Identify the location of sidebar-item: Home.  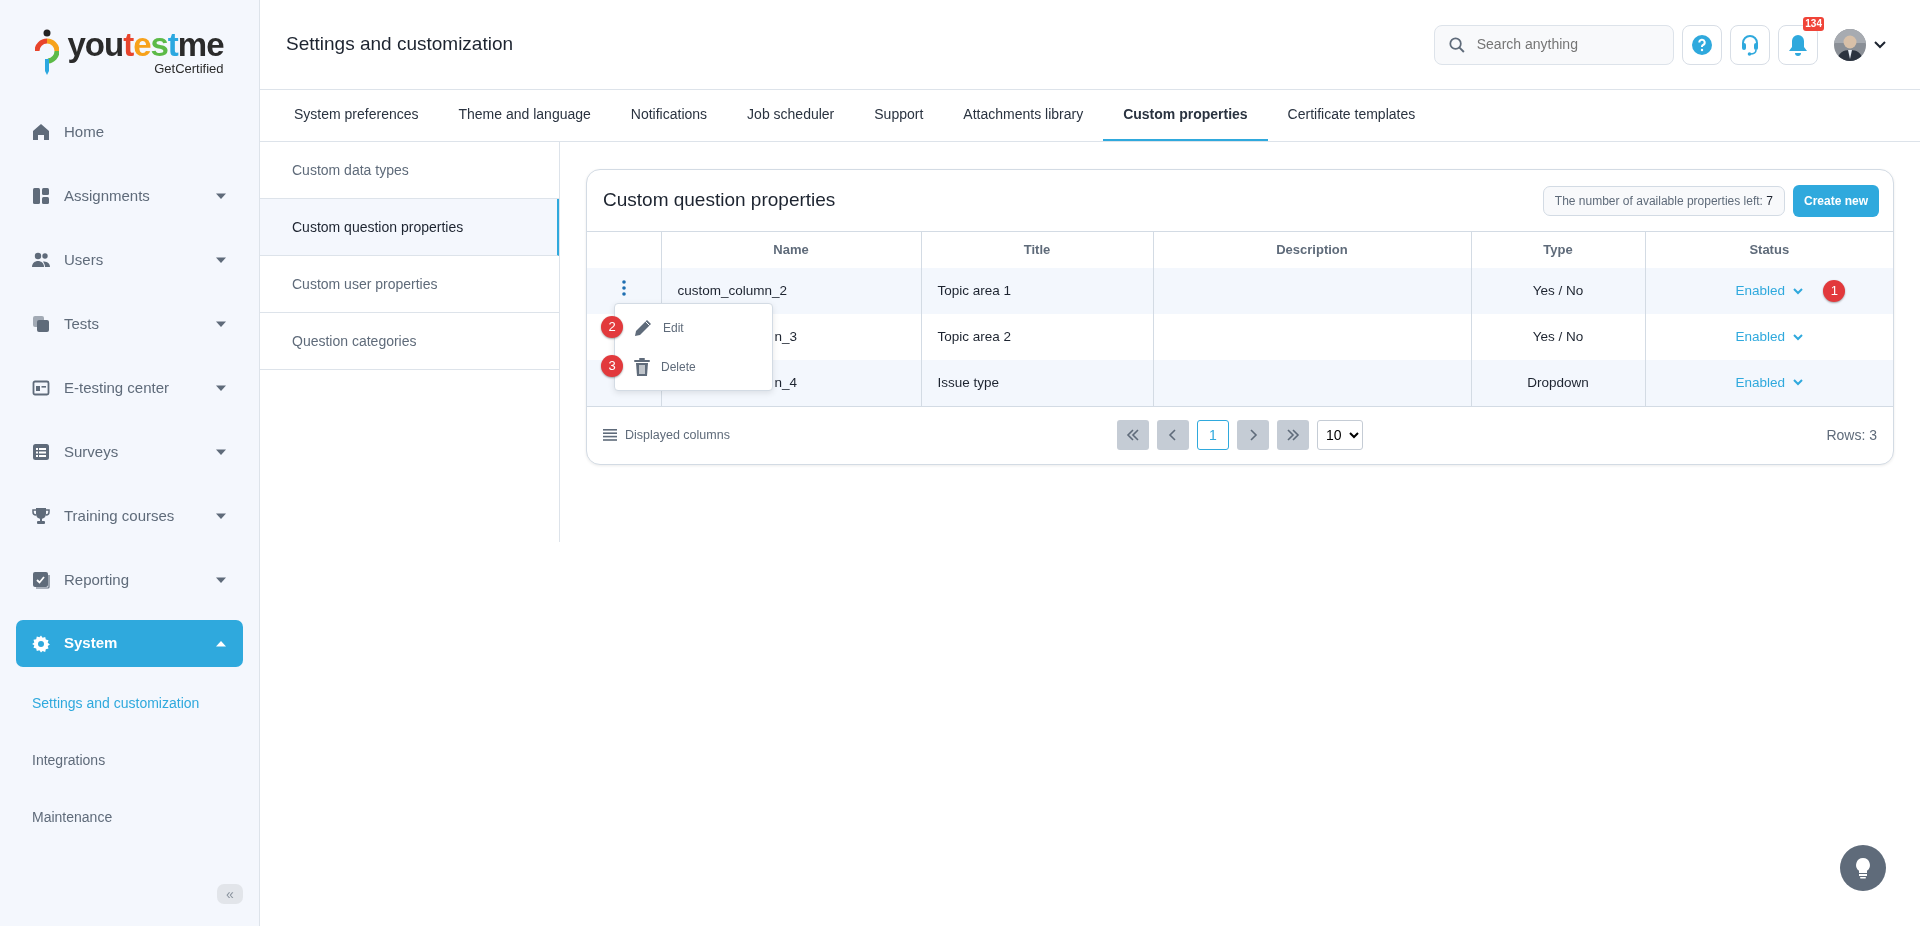
(129, 132).